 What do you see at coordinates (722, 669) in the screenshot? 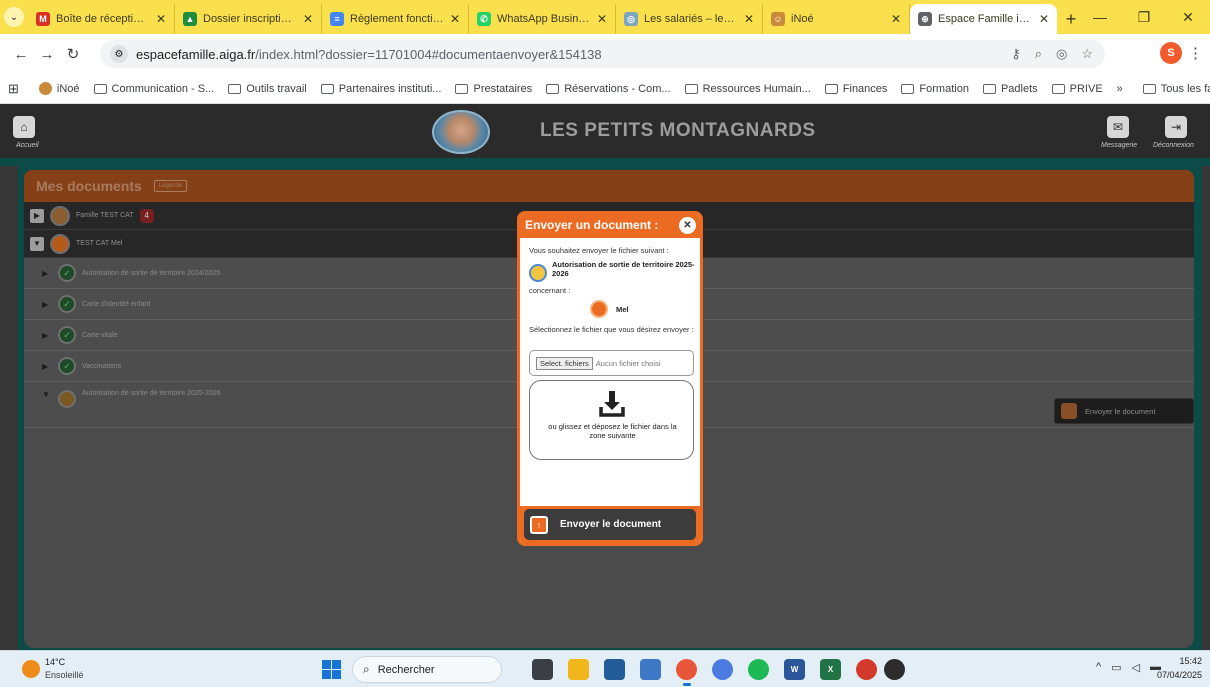
I see `copilot-icon` at bounding box center [722, 669].